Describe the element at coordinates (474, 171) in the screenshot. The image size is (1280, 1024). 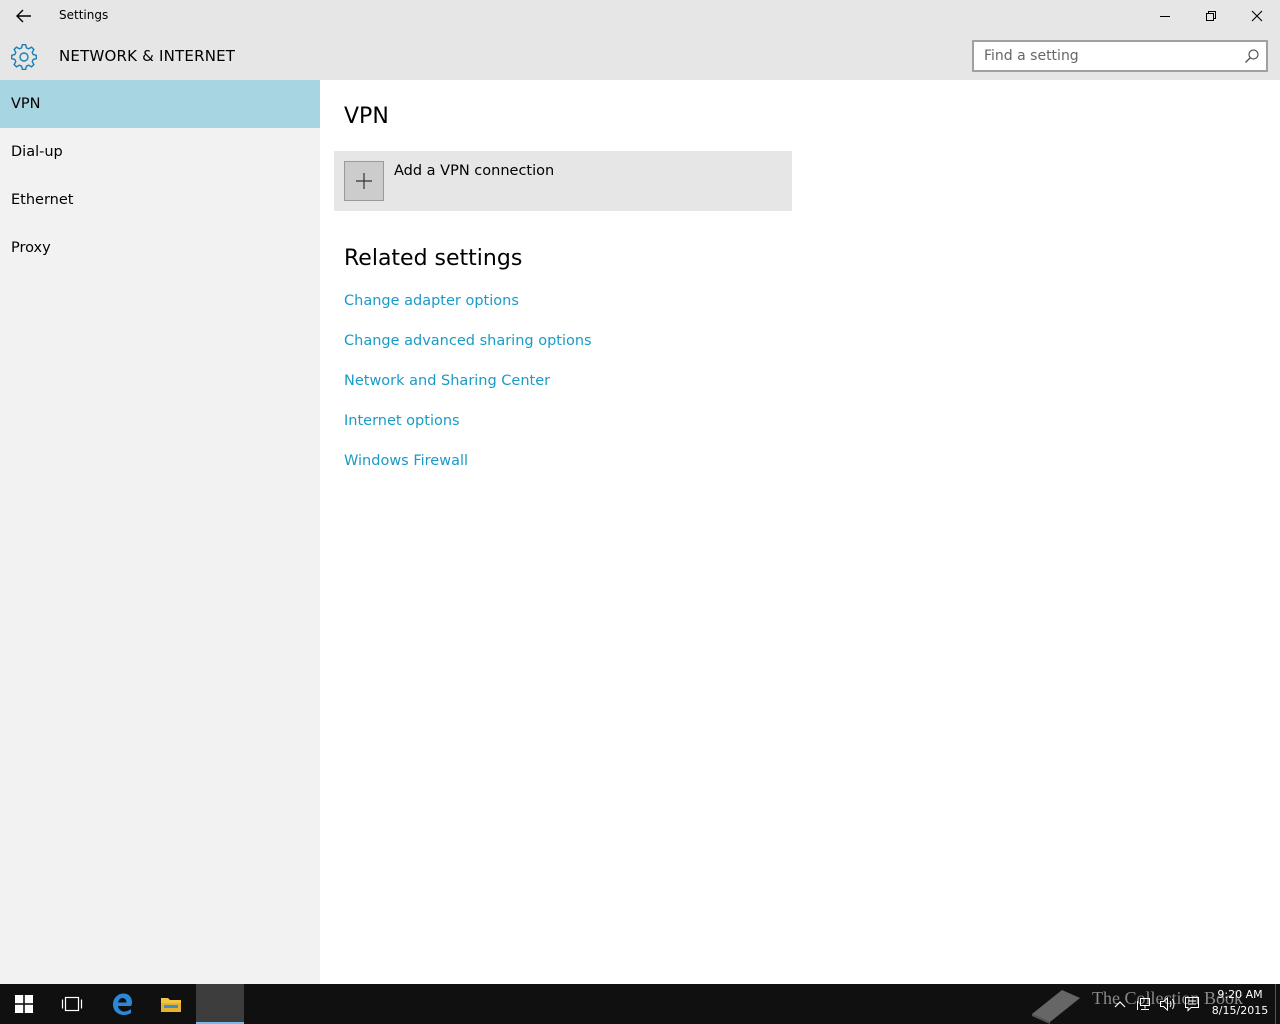
I see `add-vpn-label: Add a VPN connection` at that location.